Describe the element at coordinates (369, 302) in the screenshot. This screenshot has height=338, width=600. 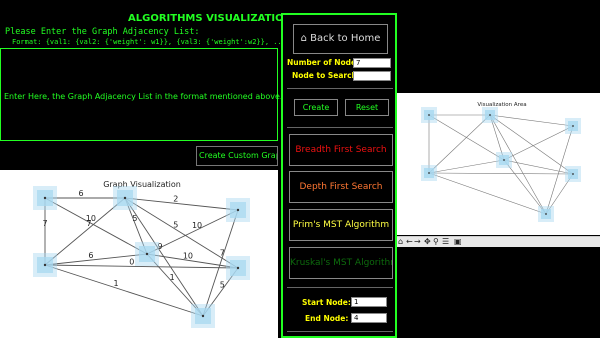
I see `start-node-input: 1` at that location.